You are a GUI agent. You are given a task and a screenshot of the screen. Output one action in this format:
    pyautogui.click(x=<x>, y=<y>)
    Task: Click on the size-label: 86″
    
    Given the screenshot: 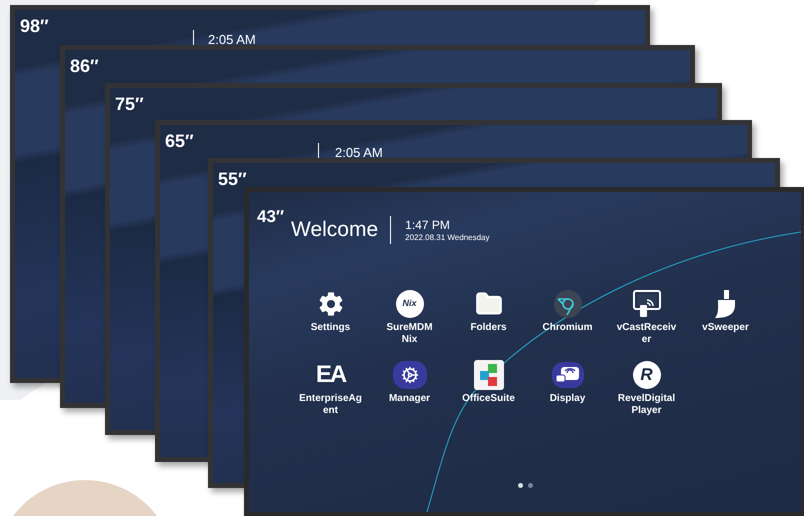 What is the action you would take?
    pyautogui.click(x=84, y=66)
    